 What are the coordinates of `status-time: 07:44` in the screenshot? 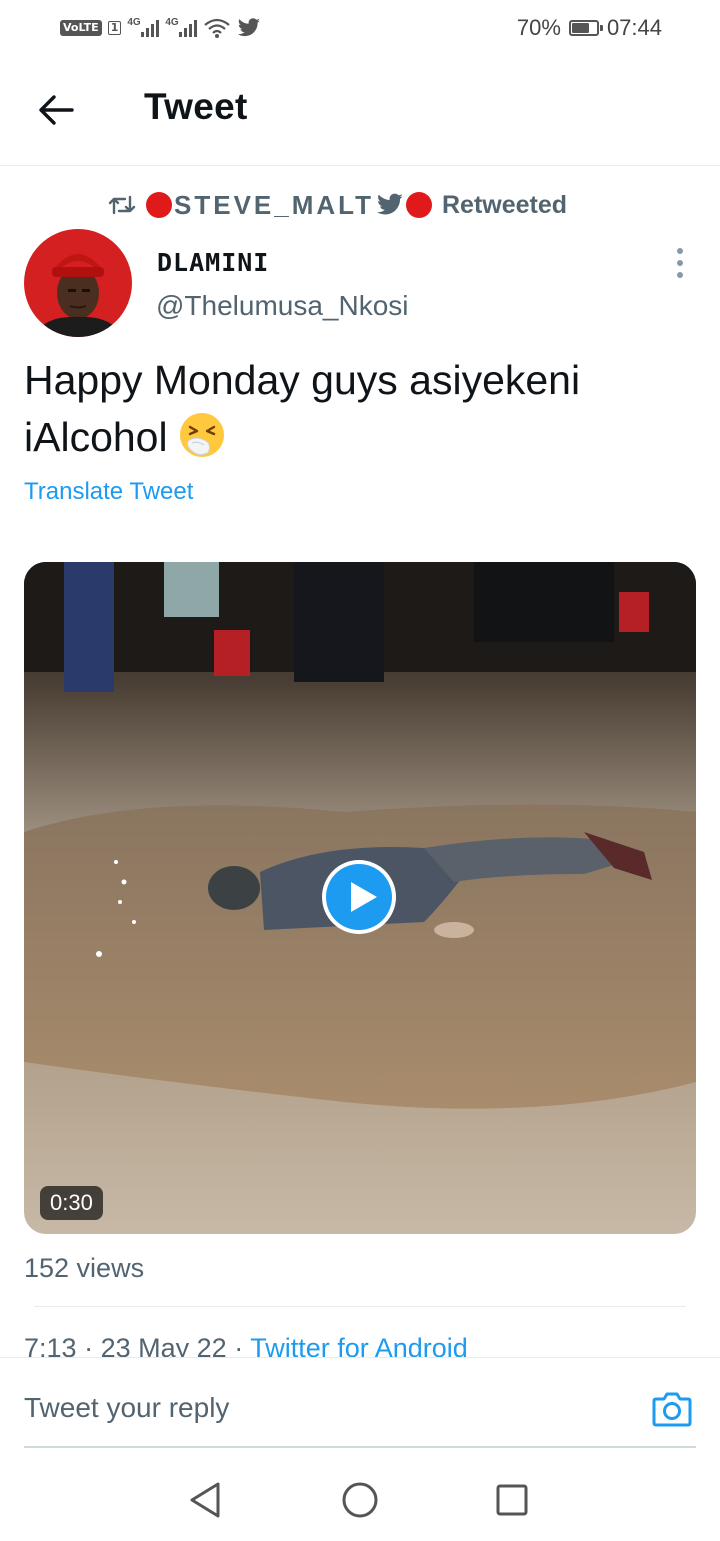 It's located at (634, 27).